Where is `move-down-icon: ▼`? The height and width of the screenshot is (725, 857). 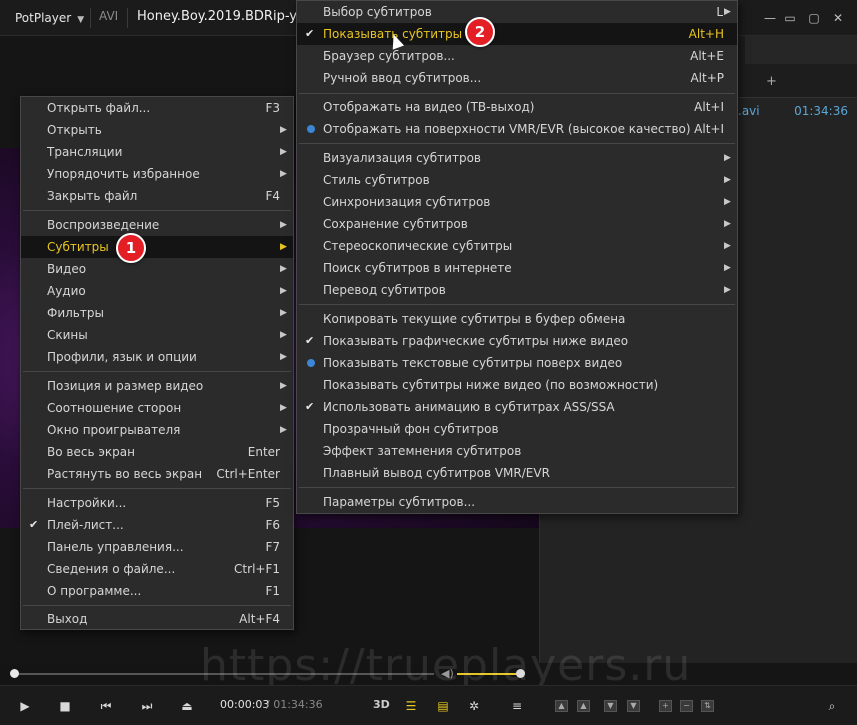 move-down-icon: ▼ is located at coordinates (610, 706).